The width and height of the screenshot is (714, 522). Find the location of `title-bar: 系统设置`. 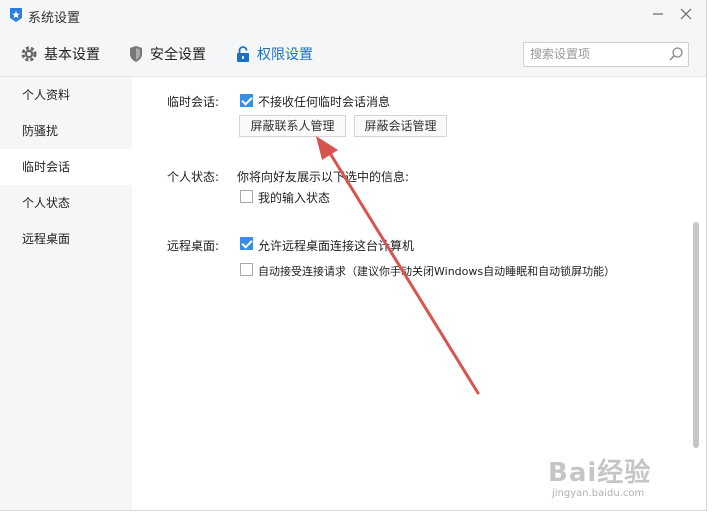

title-bar: 系统设置 is located at coordinates (353, 16).